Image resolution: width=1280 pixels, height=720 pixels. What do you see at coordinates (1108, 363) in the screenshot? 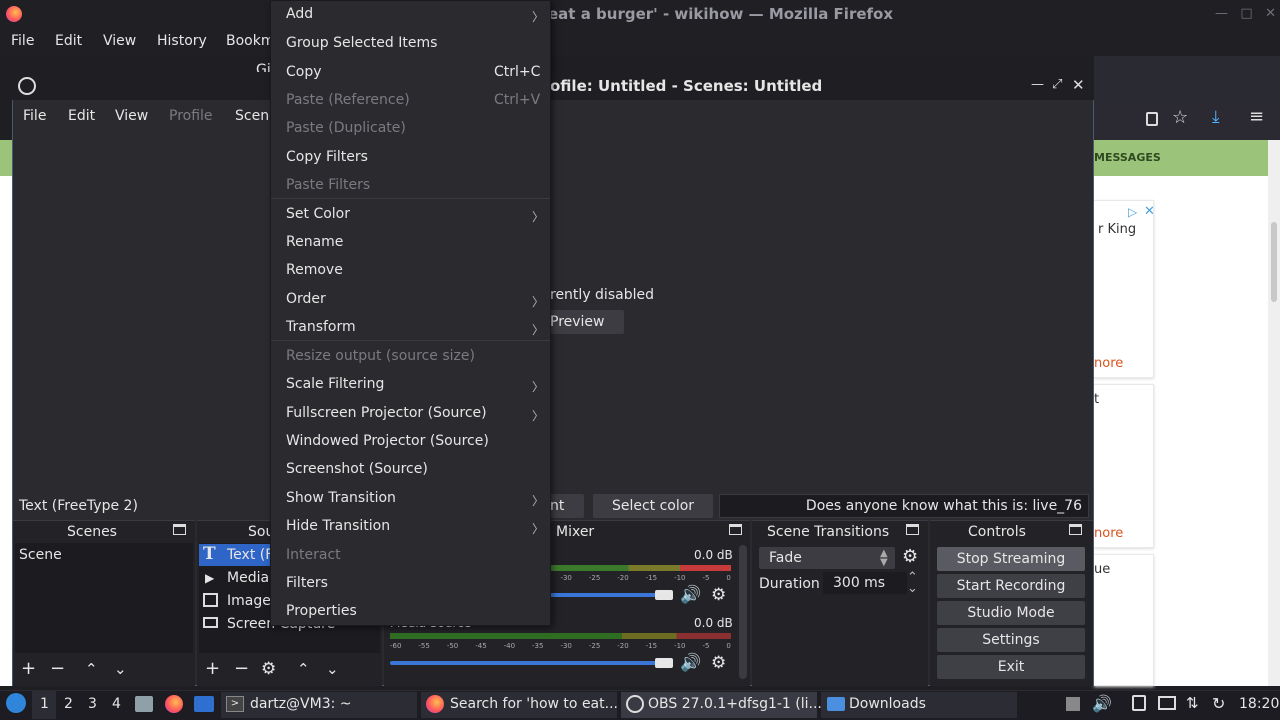
I see `read-more-link-1: nore` at bounding box center [1108, 363].